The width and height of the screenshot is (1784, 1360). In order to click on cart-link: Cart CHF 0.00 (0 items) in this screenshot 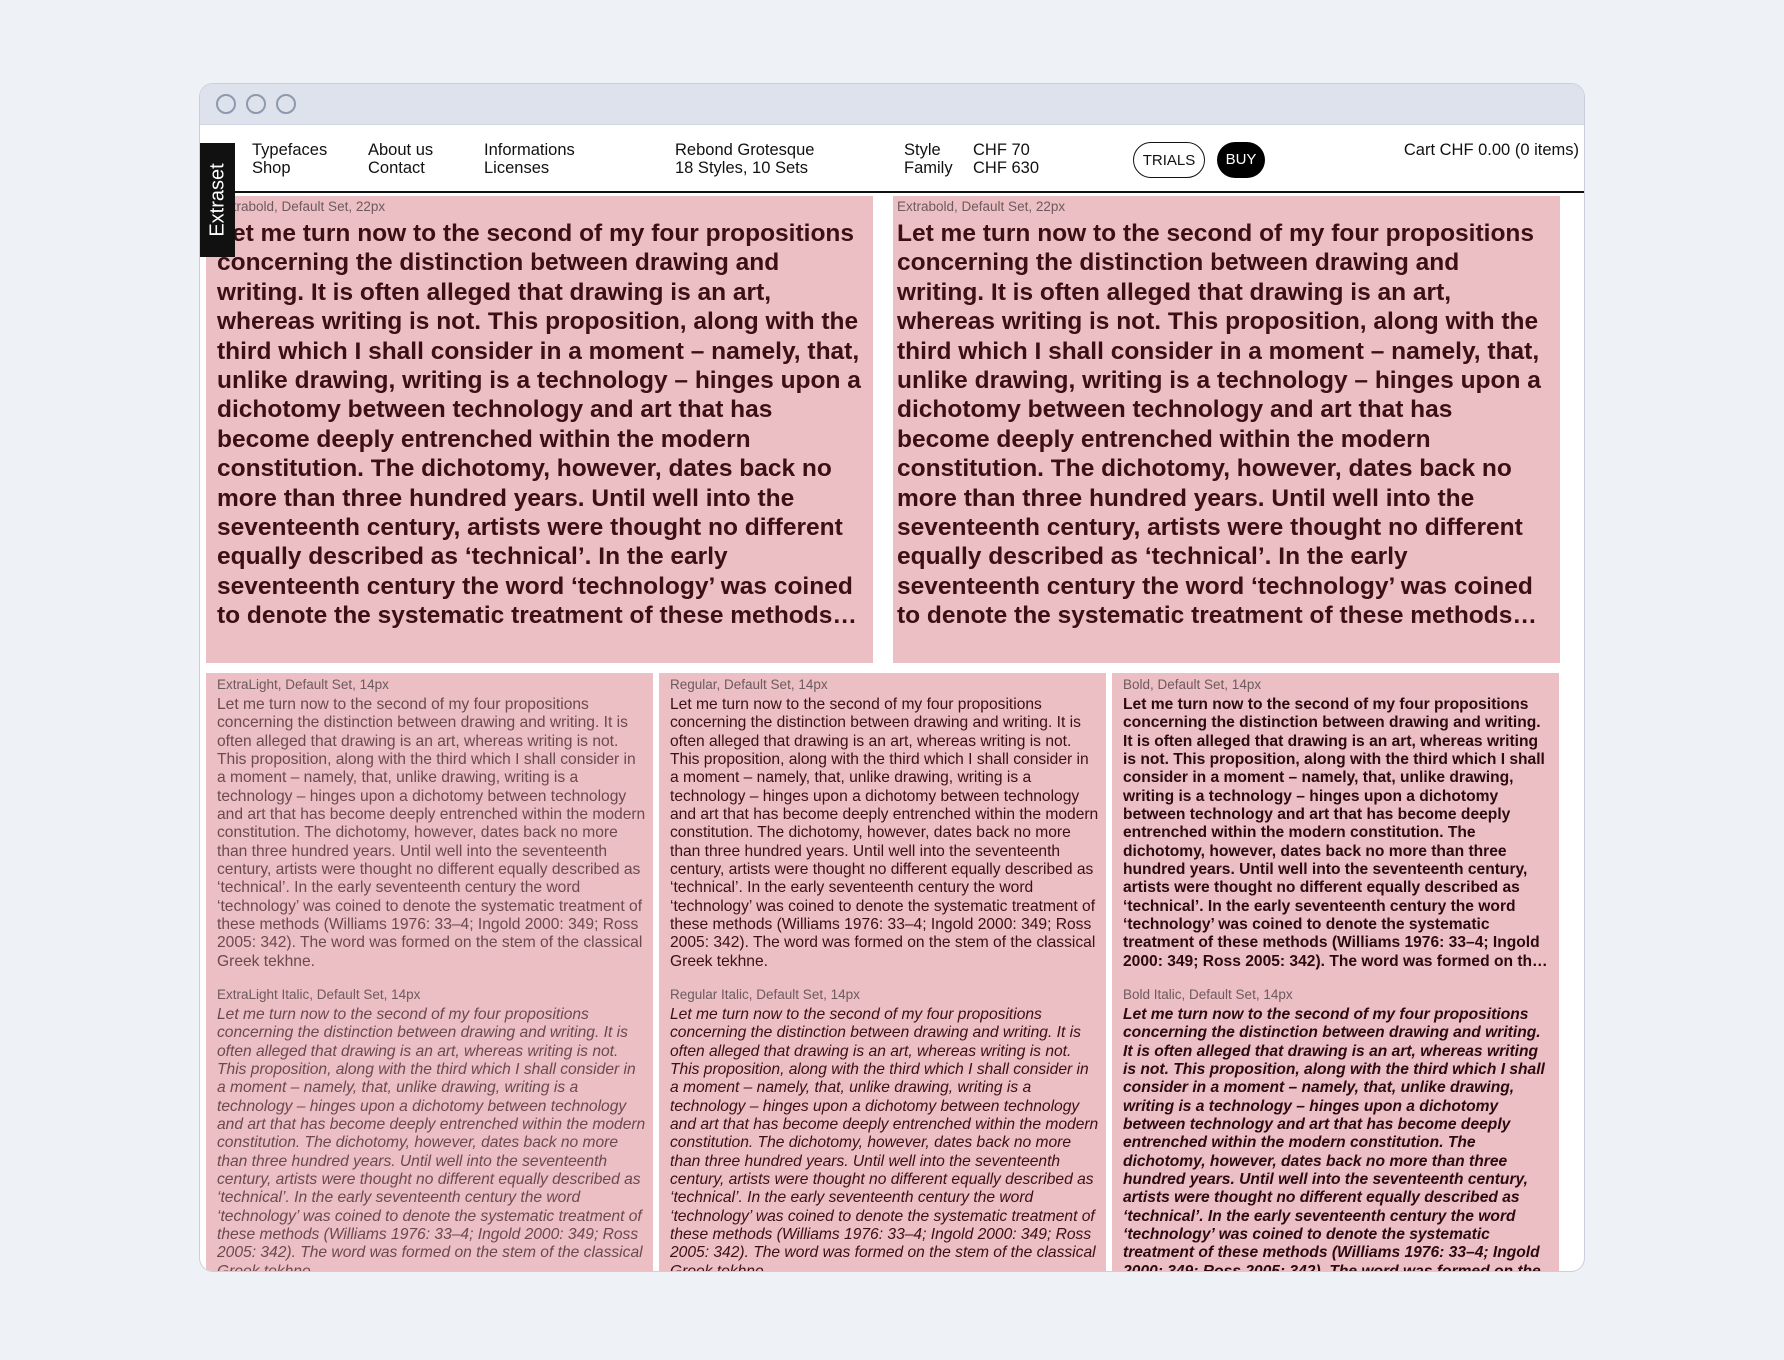, I will do `click(1491, 150)`.